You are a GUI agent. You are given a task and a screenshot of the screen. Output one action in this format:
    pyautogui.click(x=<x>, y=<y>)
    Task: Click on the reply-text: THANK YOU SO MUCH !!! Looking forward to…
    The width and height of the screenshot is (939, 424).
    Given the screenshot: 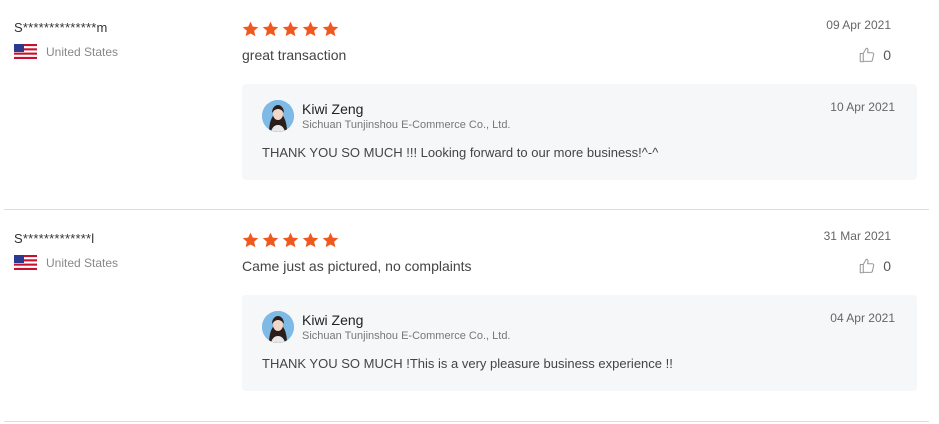 What is the action you would take?
    pyautogui.click(x=460, y=152)
    